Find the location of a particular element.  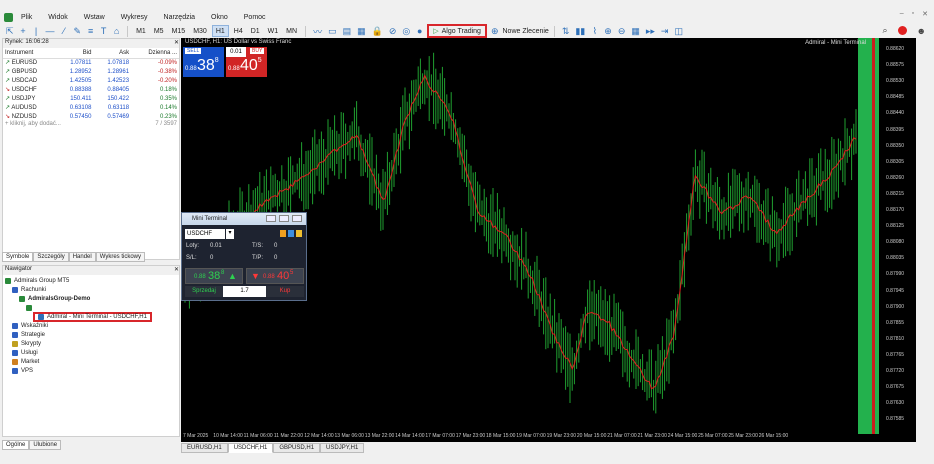

table-row: ↗ USDCAD 1.42505 1.42523 -0.20% is located at coordinates (91, 80).